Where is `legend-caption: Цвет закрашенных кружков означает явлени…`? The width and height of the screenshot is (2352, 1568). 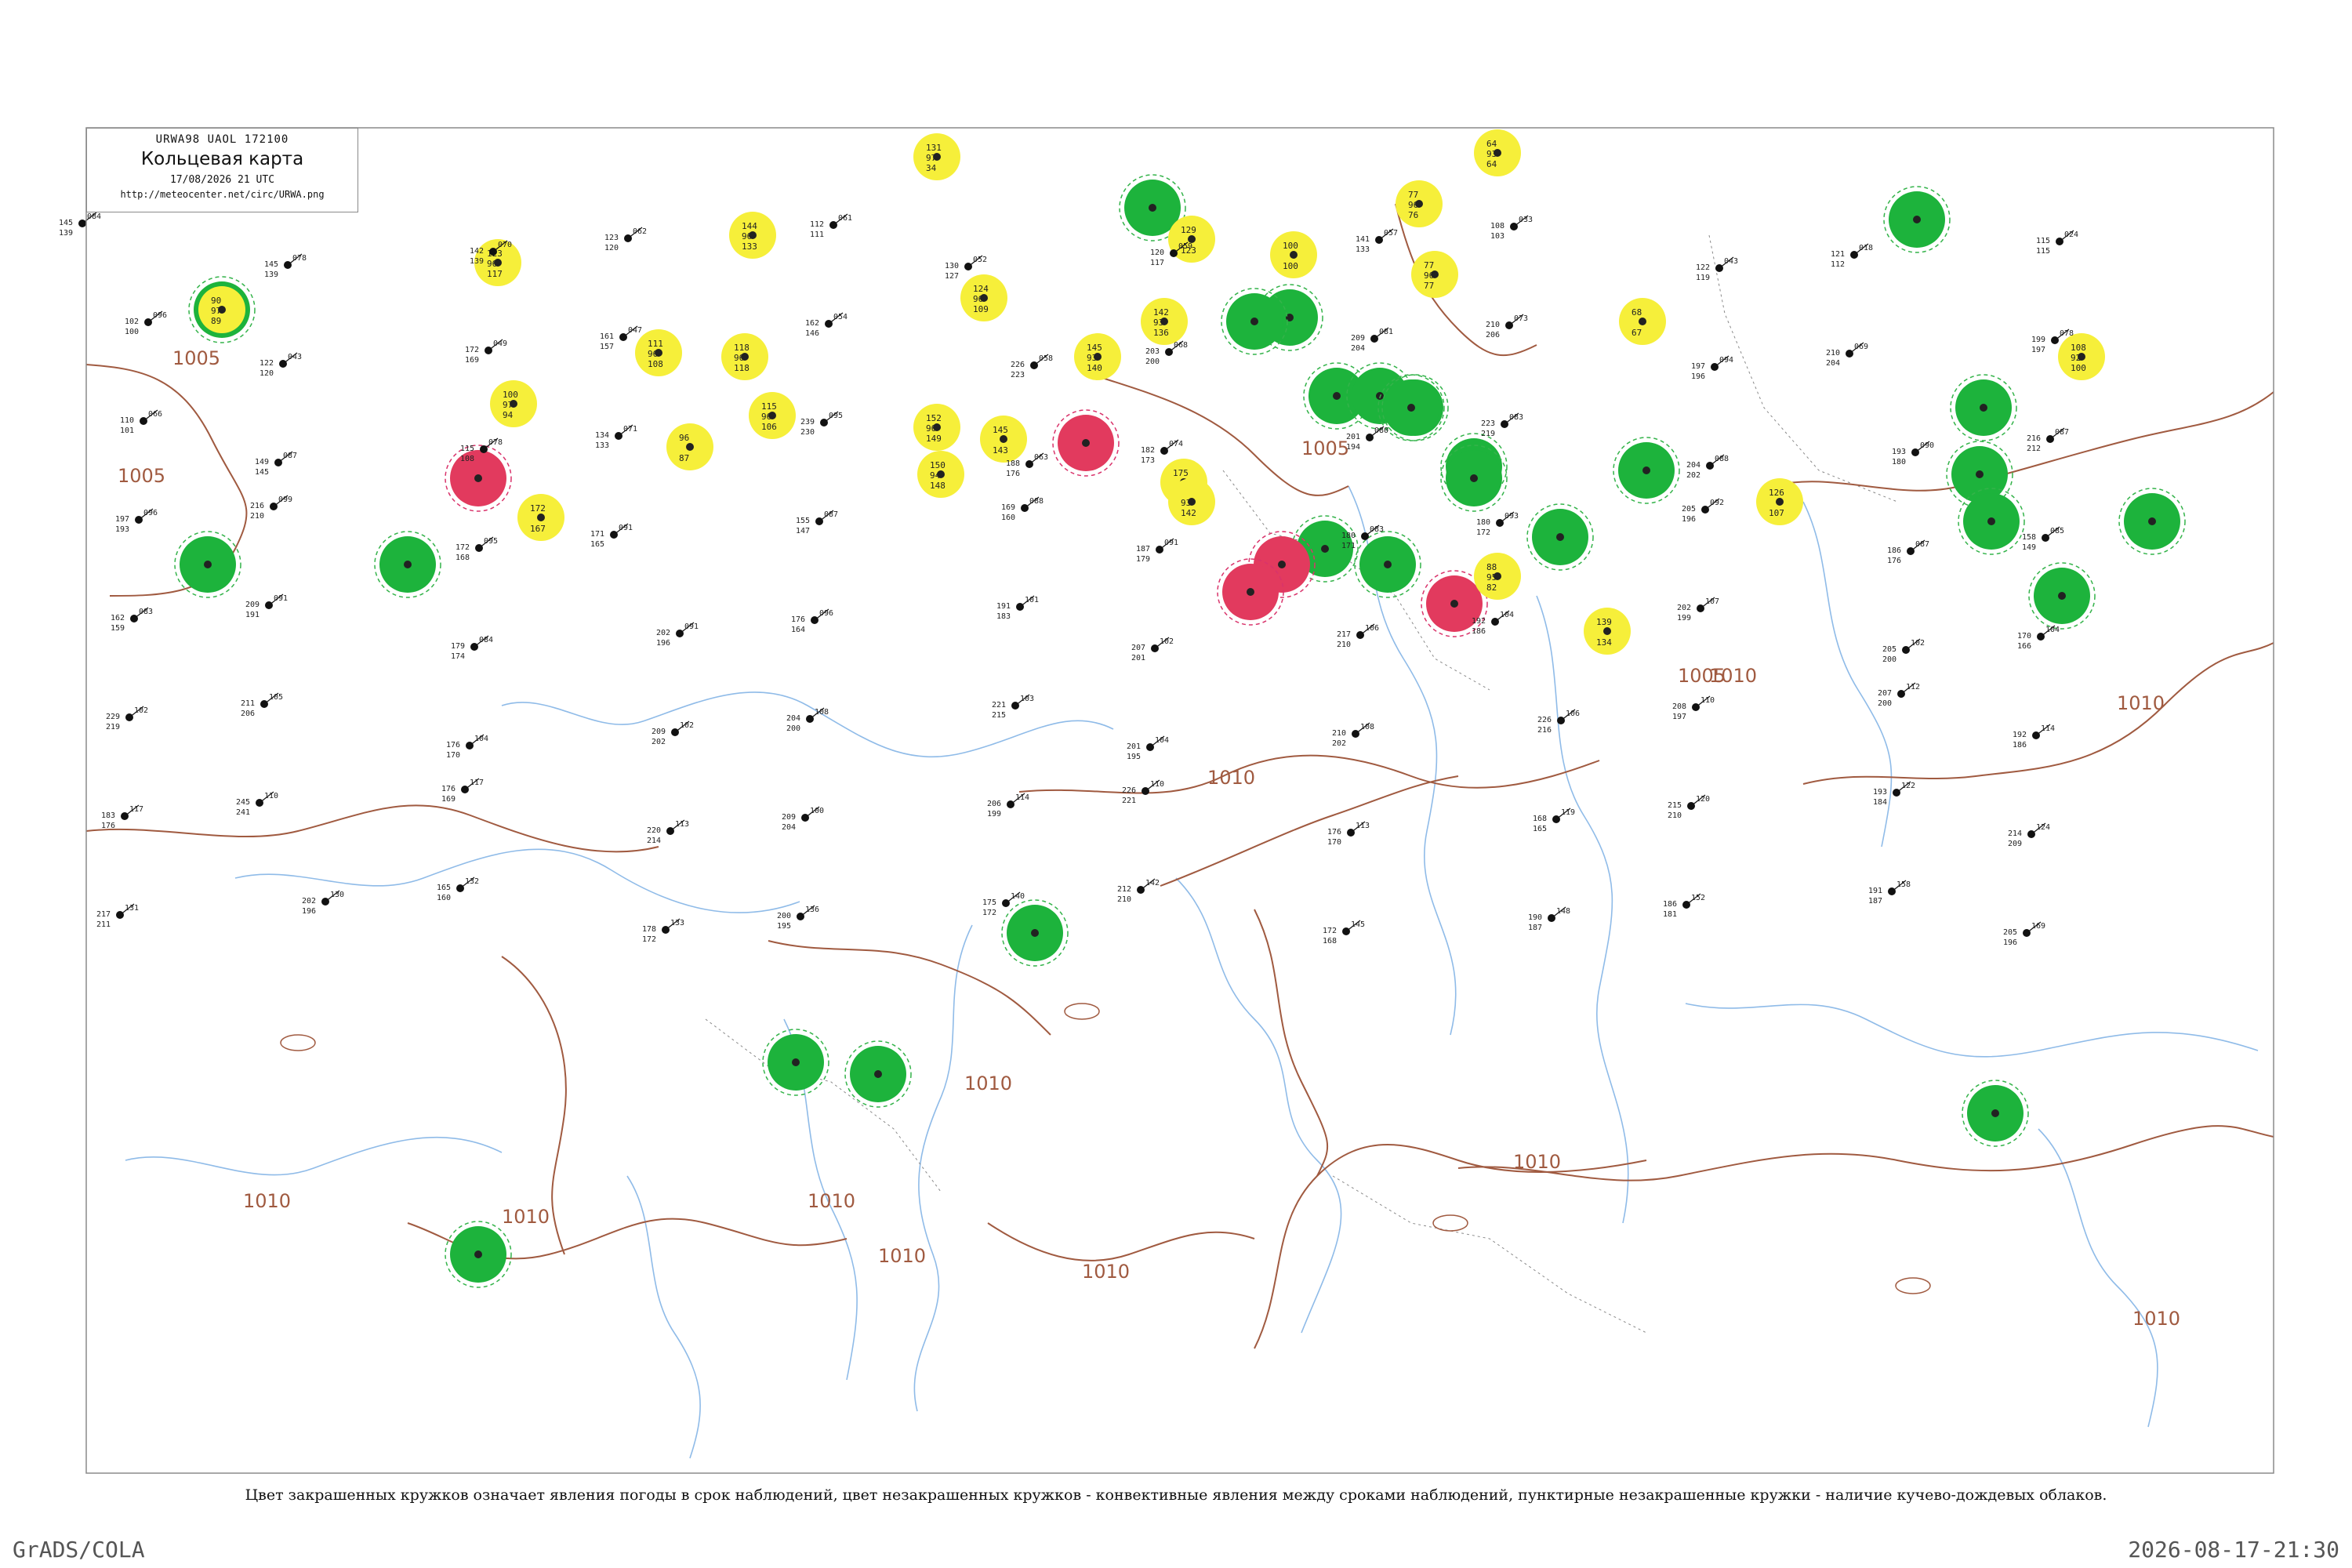 legend-caption: Цвет закрашенных кружков означает явлени… is located at coordinates (1176, 1495).